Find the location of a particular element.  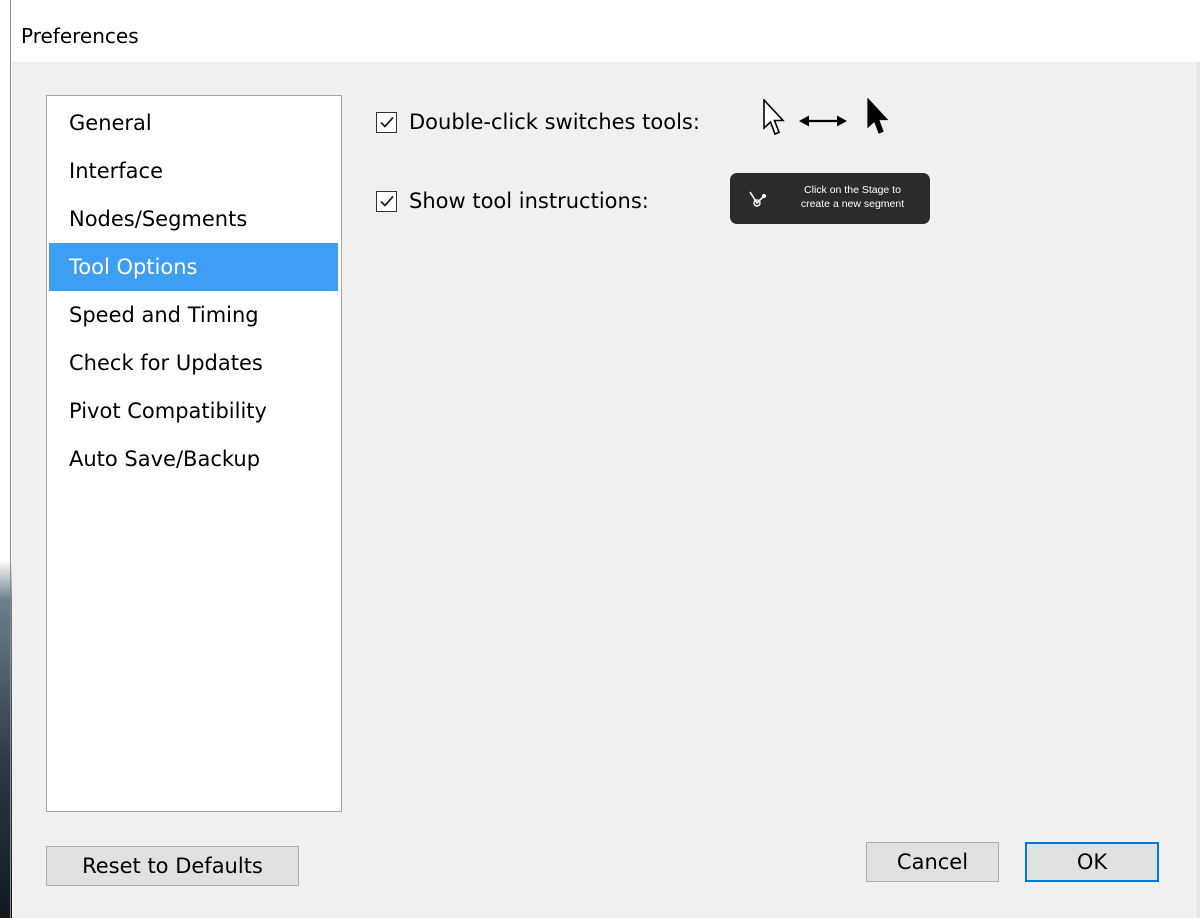

ok-button: OK is located at coordinates (1092, 862).